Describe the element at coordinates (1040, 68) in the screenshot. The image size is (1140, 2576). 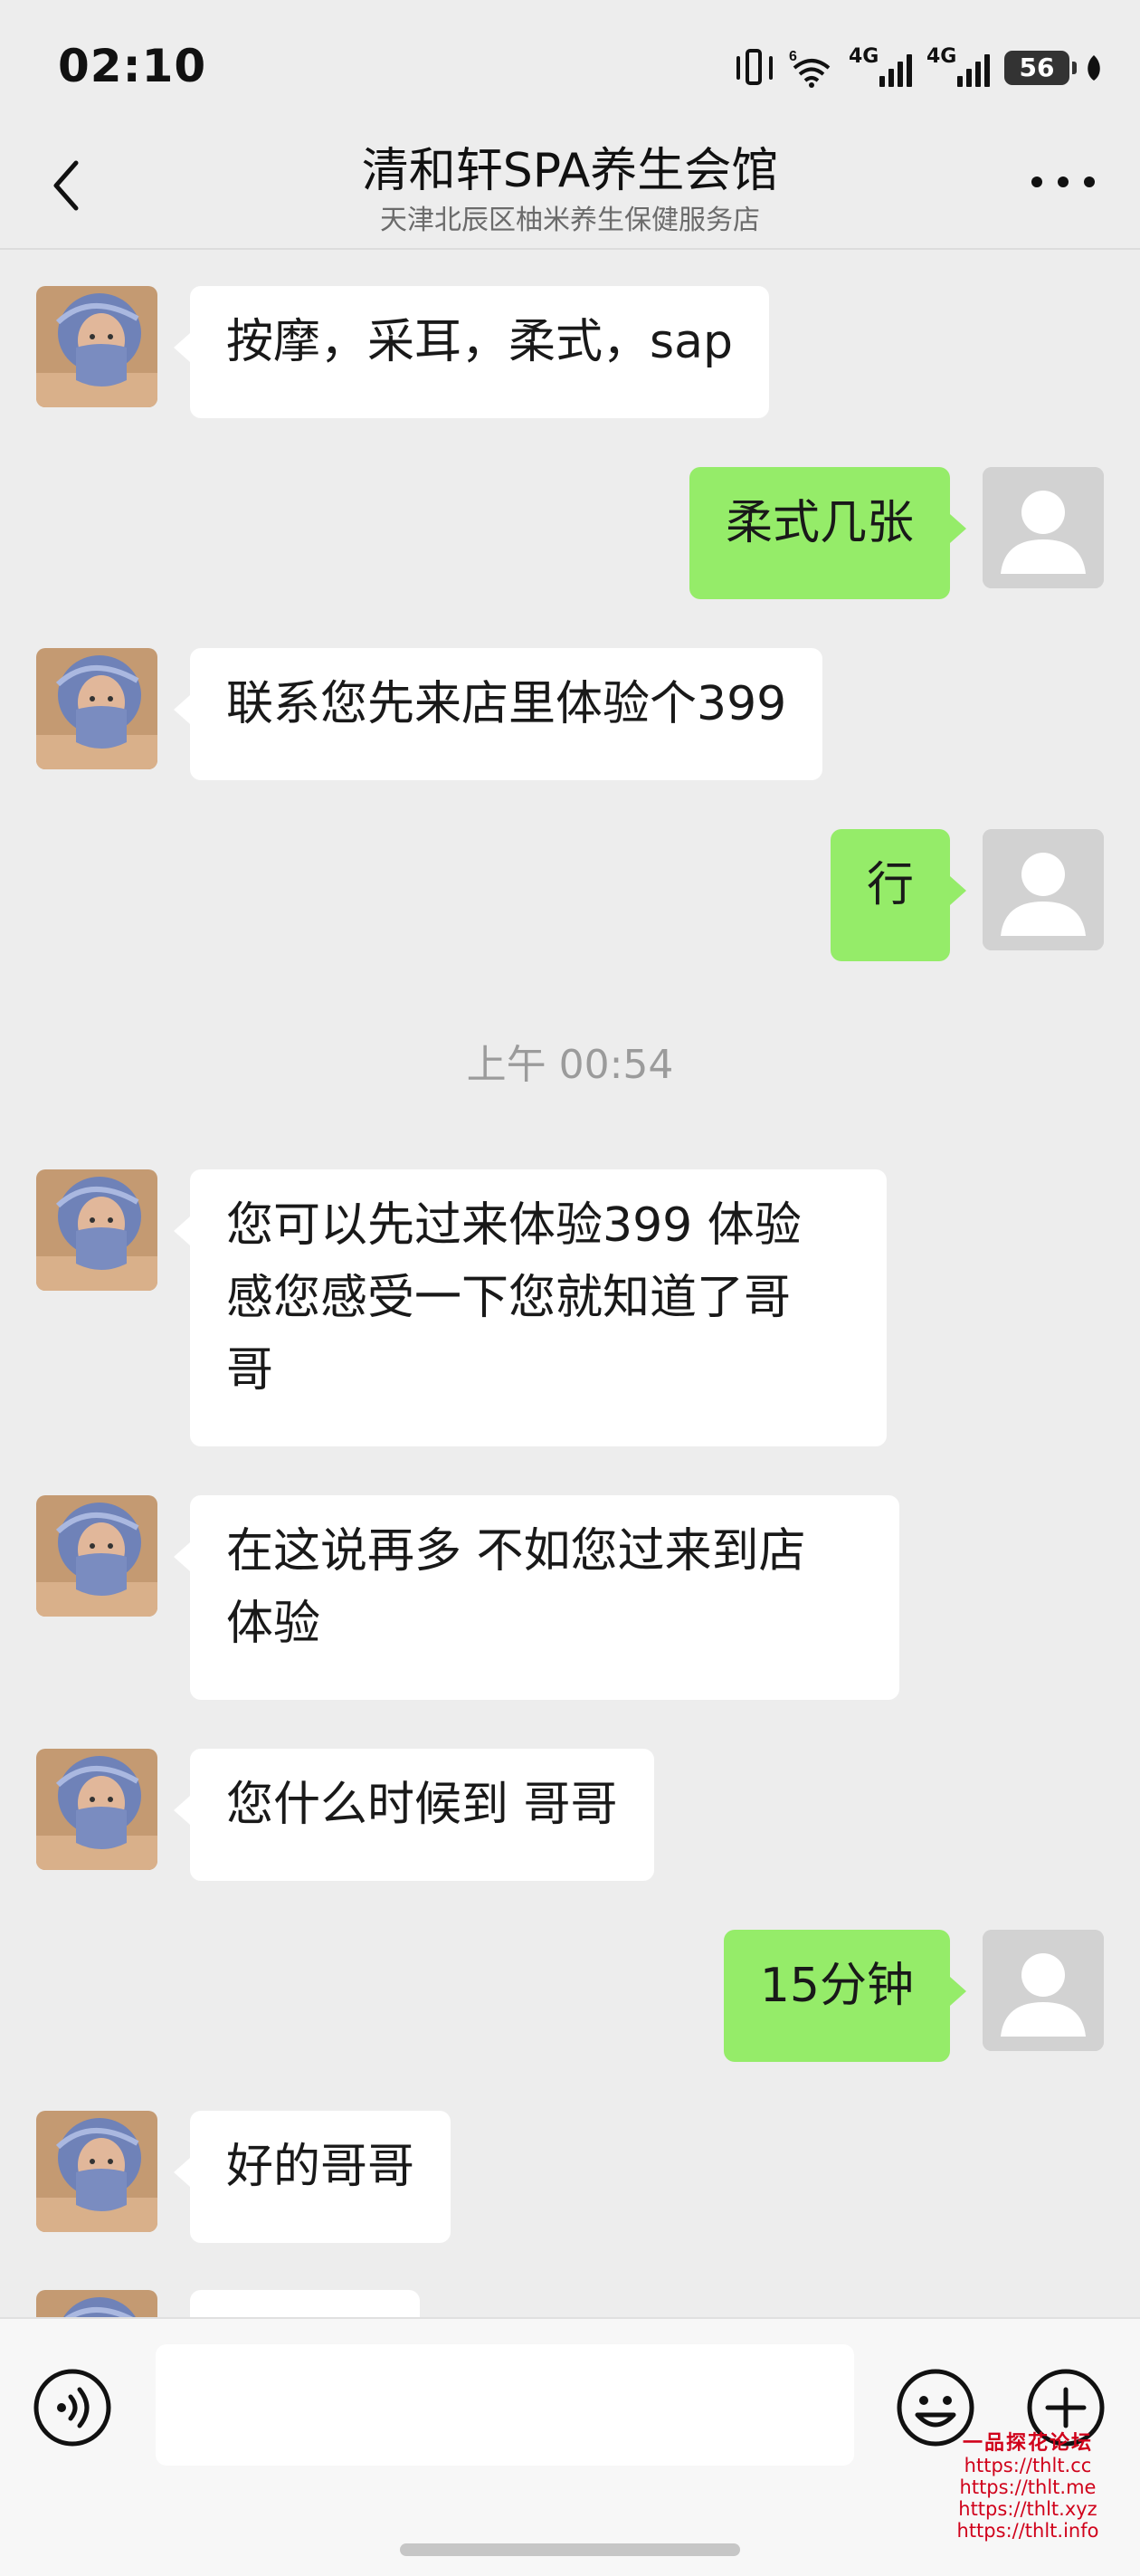
I see `battery-icon: 56` at that location.